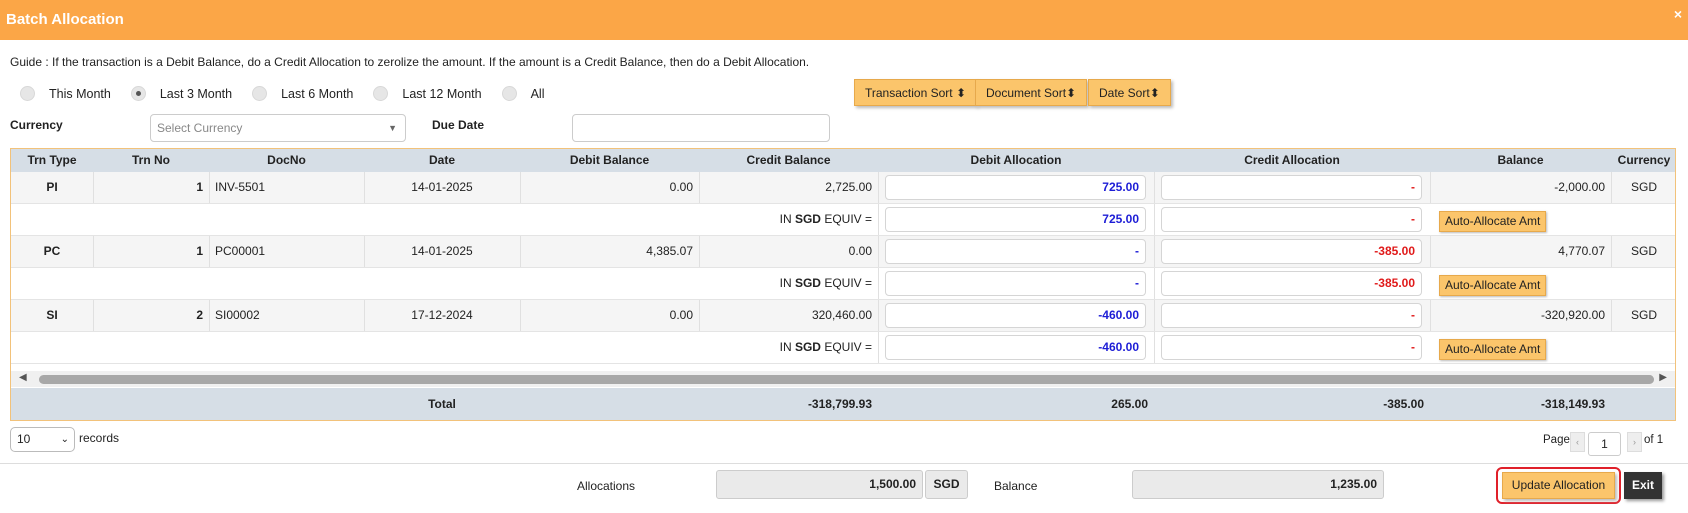  What do you see at coordinates (609, 160) in the screenshot?
I see `header-debit-balance: Debit Balance` at bounding box center [609, 160].